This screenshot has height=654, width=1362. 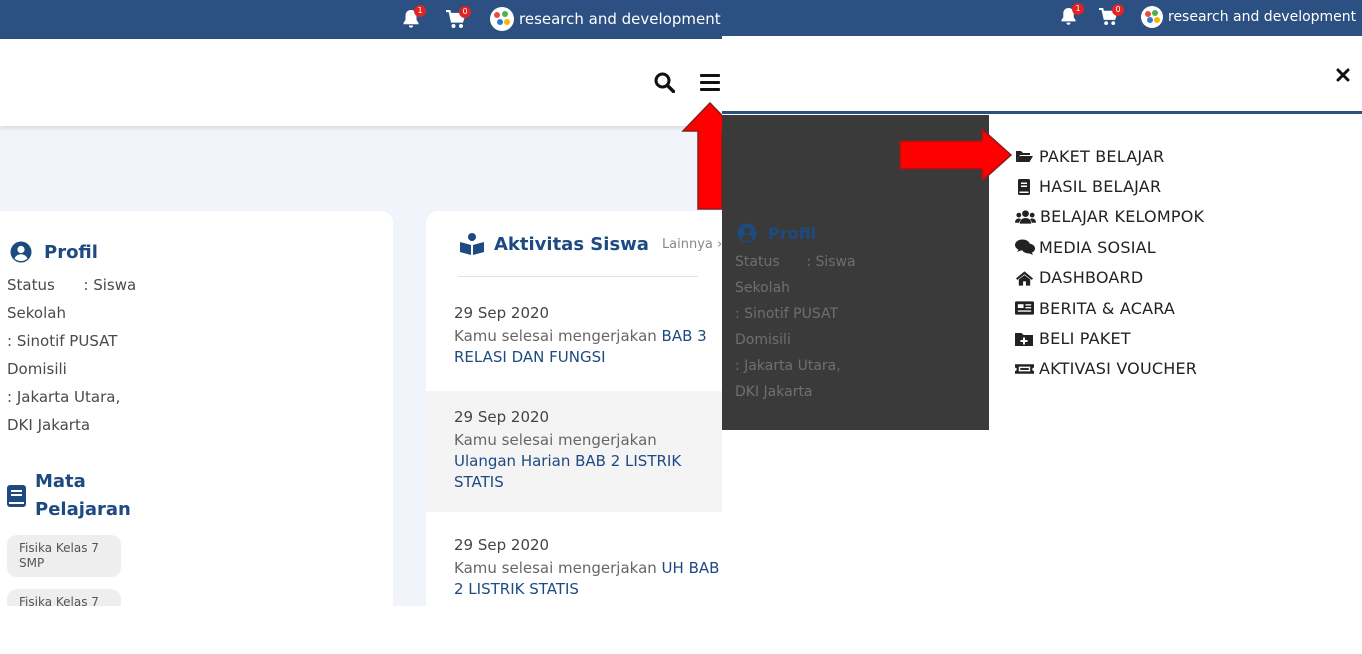 I want to click on menu-item-hasil-belajar: HASIL BELAJAR, so click(x=1109, y=186).